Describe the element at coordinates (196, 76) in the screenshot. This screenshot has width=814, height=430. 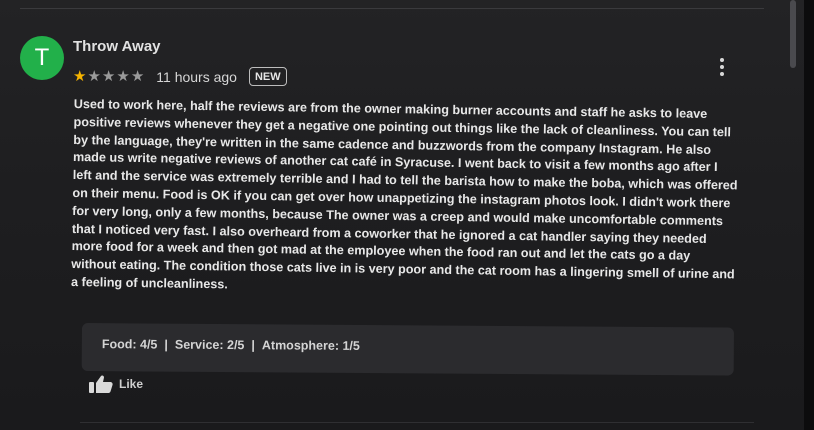
I see `review-time: 11 hours ago` at that location.